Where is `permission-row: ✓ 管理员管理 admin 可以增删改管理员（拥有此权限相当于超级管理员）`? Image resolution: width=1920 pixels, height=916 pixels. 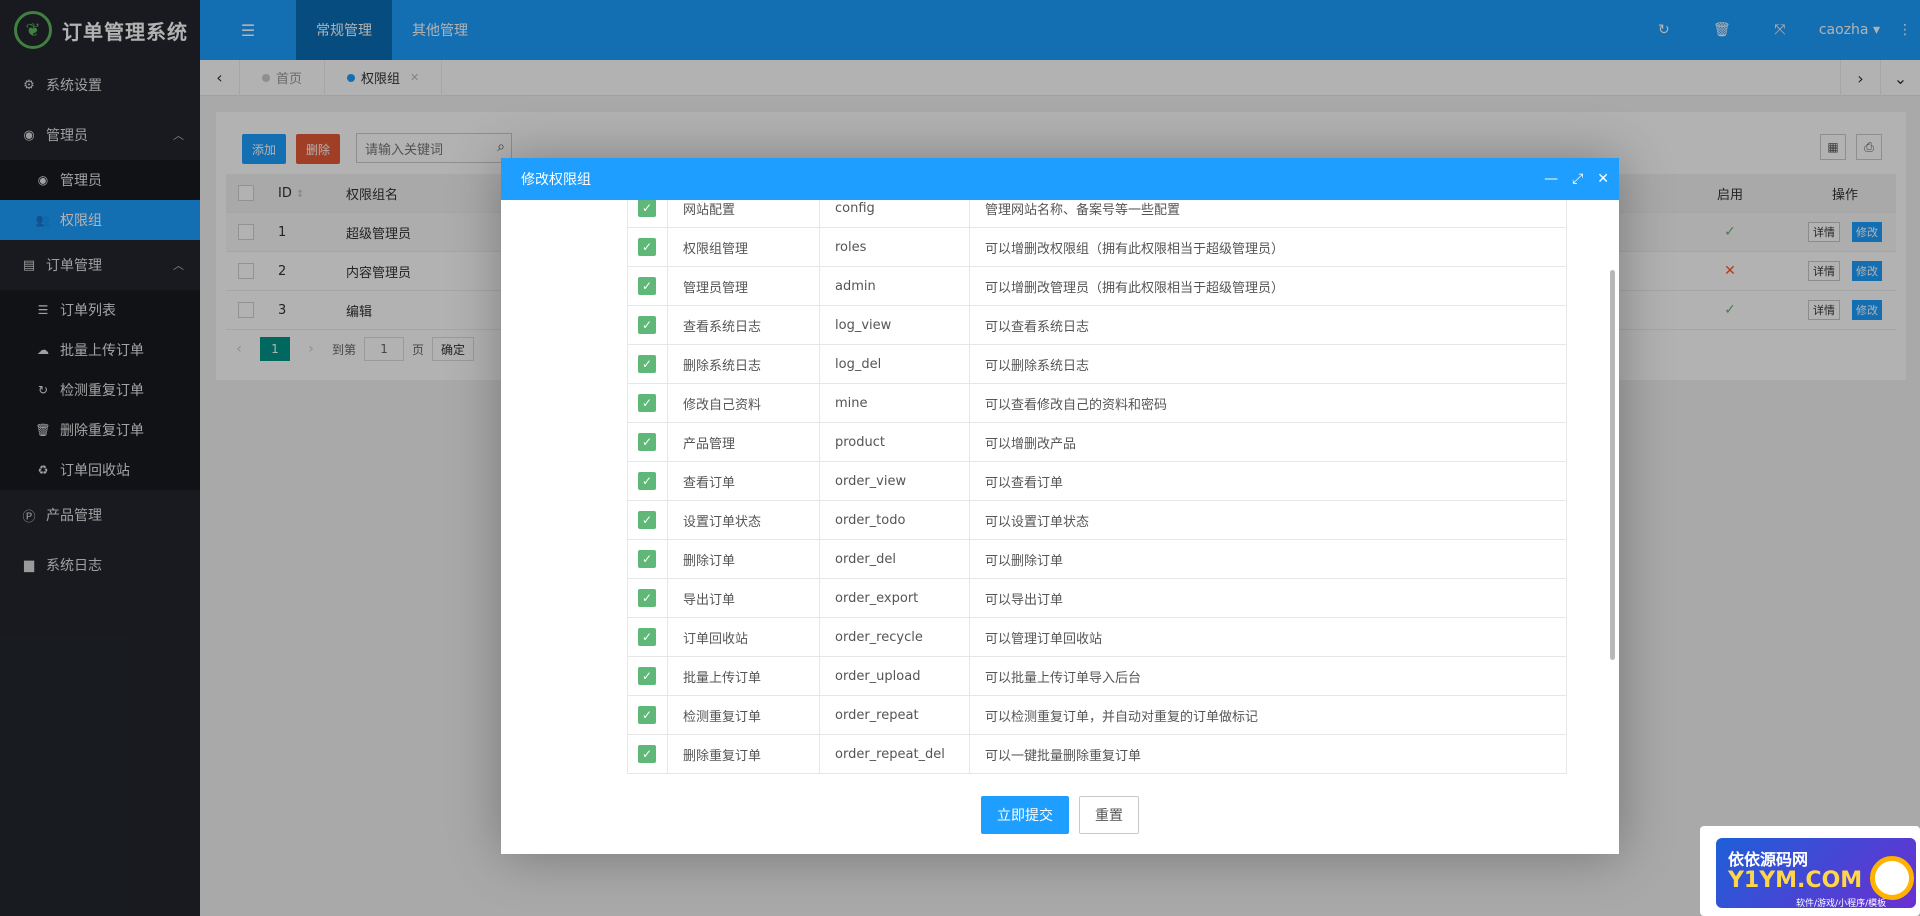
permission-row: ✓ 管理员管理 admin 可以增删改管理员（拥有此权限相当于超级管理员） is located at coordinates (1097, 286).